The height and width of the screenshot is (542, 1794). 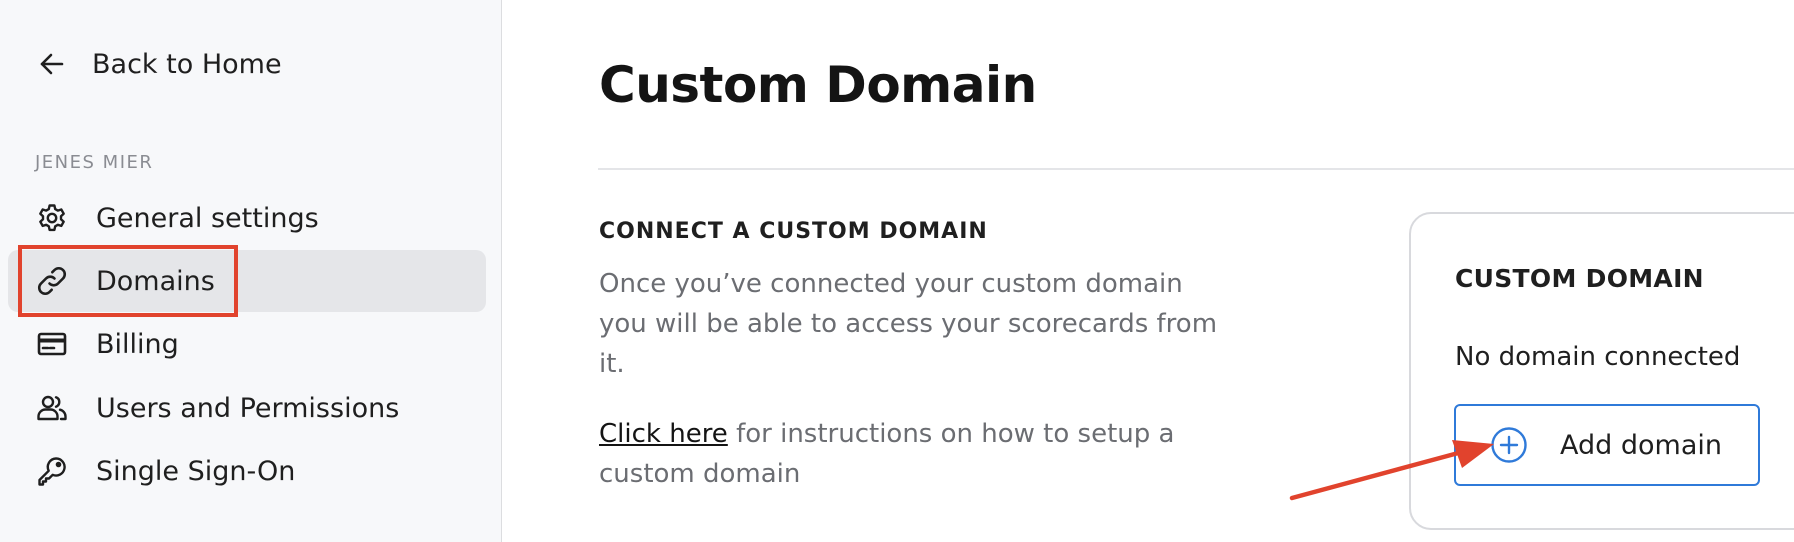 What do you see at coordinates (52, 471) in the screenshot?
I see `key-icon` at bounding box center [52, 471].